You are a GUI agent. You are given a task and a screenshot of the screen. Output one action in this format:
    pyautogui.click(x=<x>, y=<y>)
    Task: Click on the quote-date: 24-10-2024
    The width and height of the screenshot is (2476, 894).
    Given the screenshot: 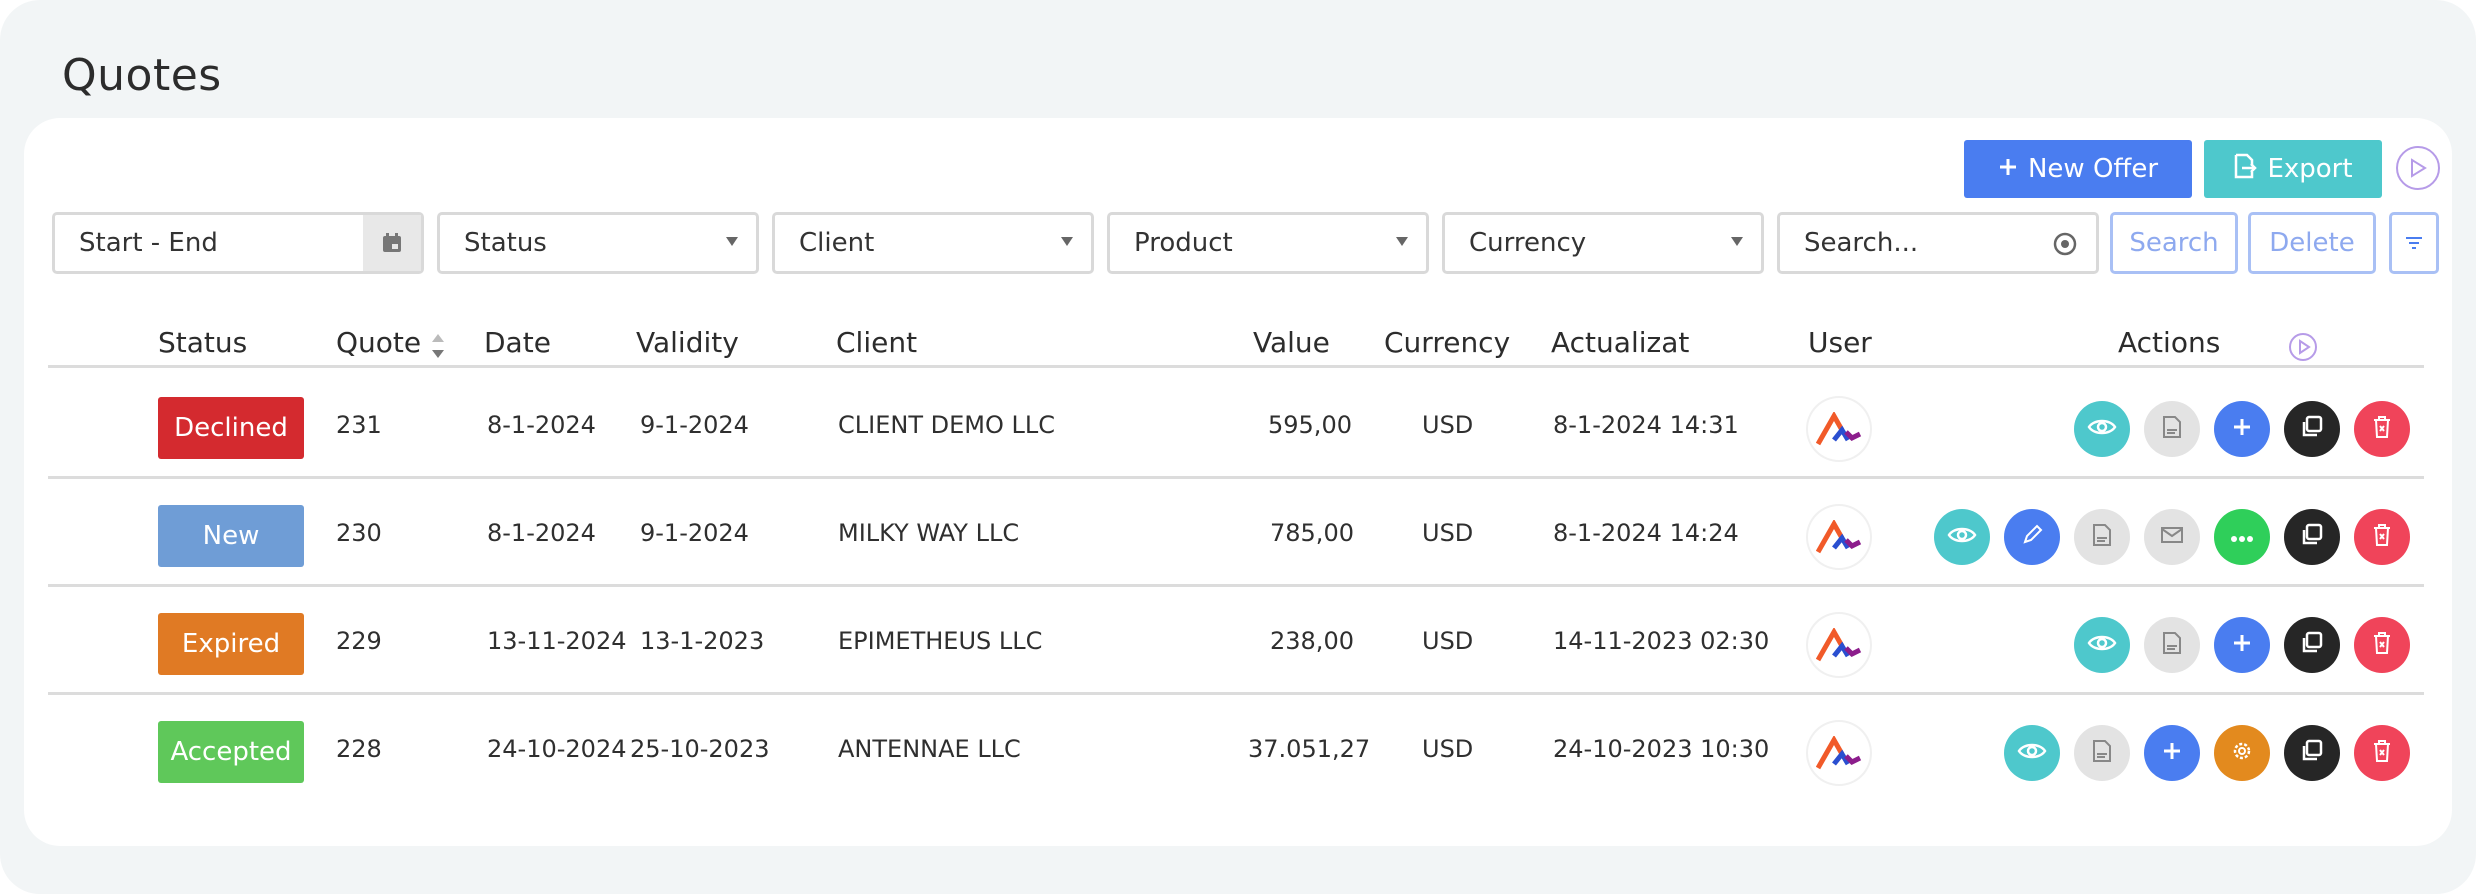 What is the action you would take?
    pyautogui.click(x=557, y=749)
    